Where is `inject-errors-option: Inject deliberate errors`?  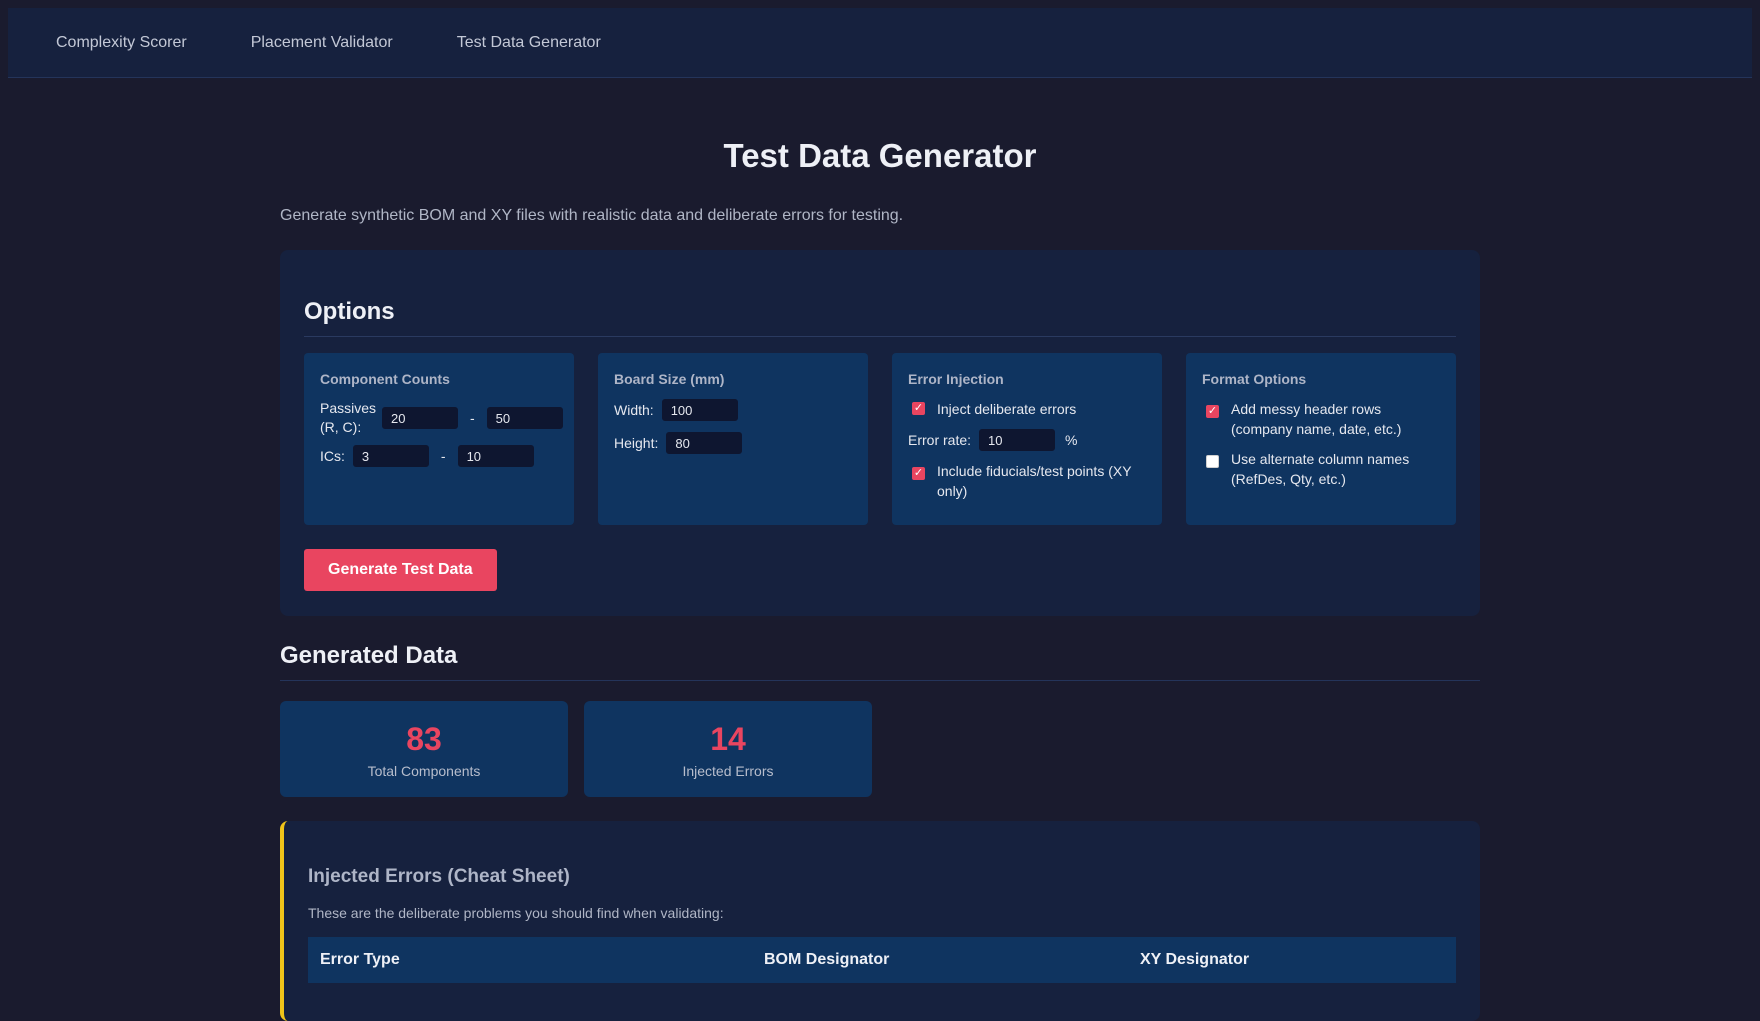
inject-errors-option: Inject deliberate errors is located at coordinates (1027, 409).